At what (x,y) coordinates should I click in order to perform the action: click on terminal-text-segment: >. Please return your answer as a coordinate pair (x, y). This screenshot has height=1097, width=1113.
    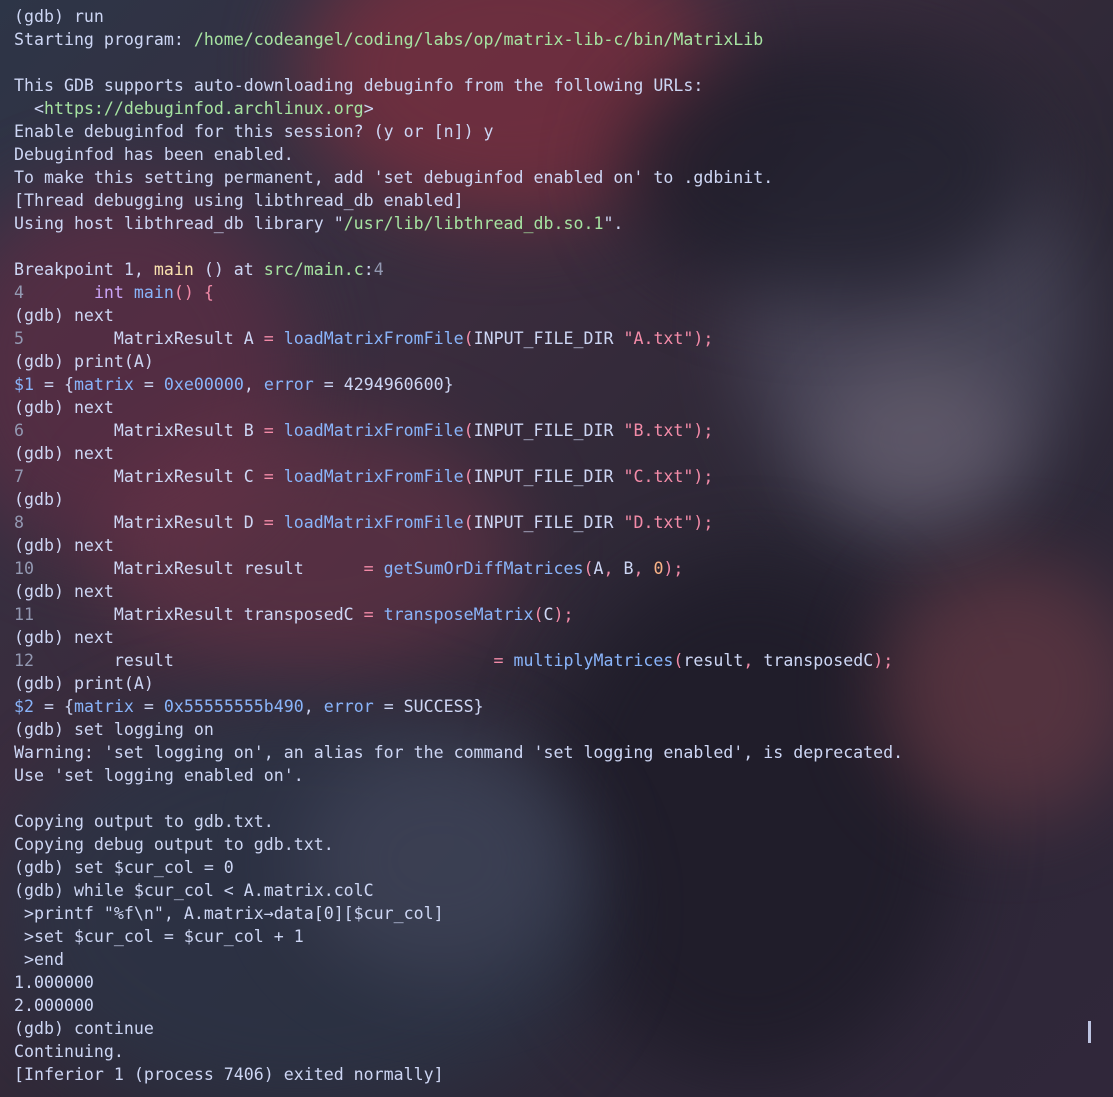
    Looking at the image, I should click on (368, 108).